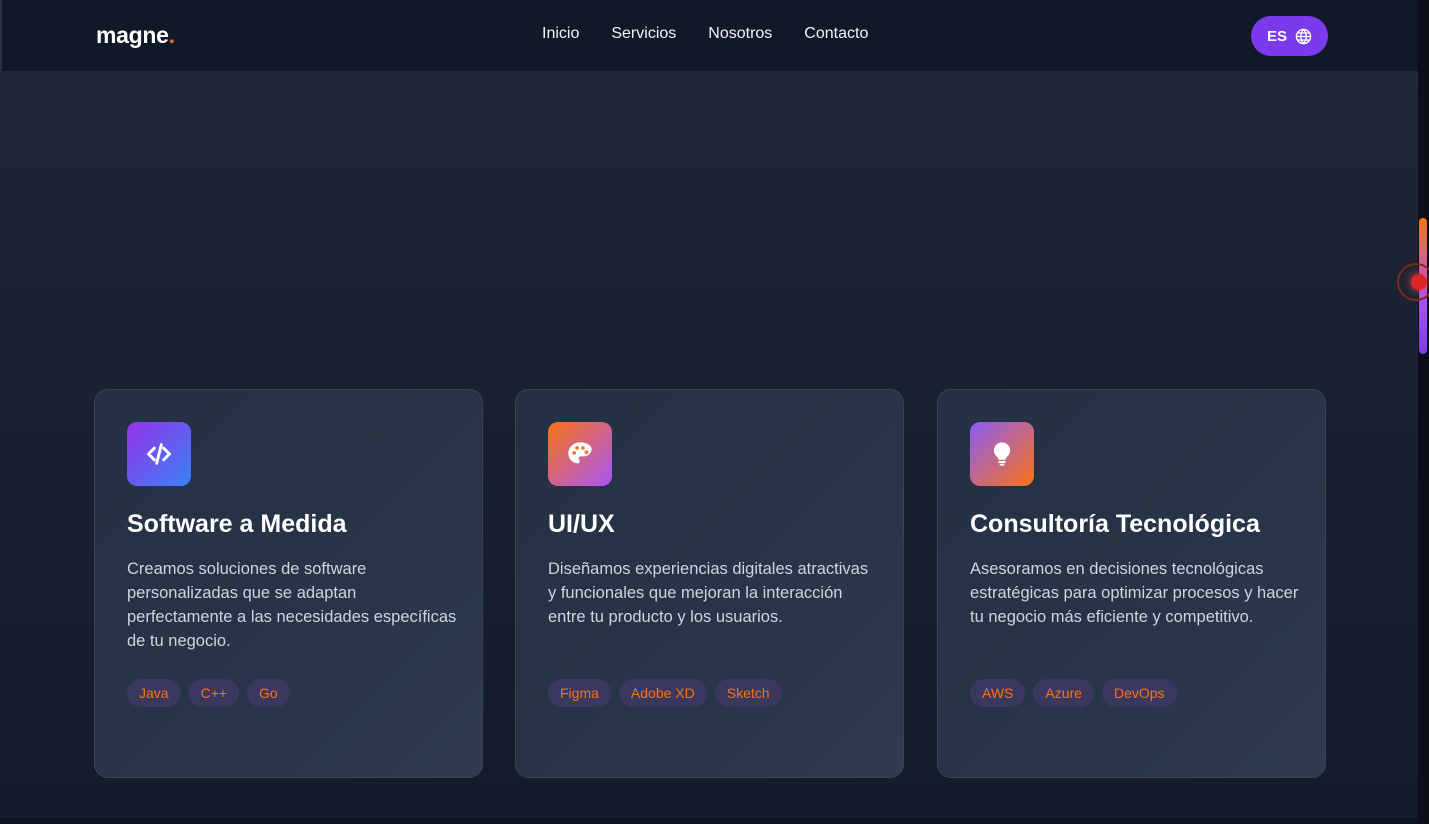  Describe the element at coordinates (643, 34) in the screenshot. I see `nav-link-servicios: Servicios` at that location.